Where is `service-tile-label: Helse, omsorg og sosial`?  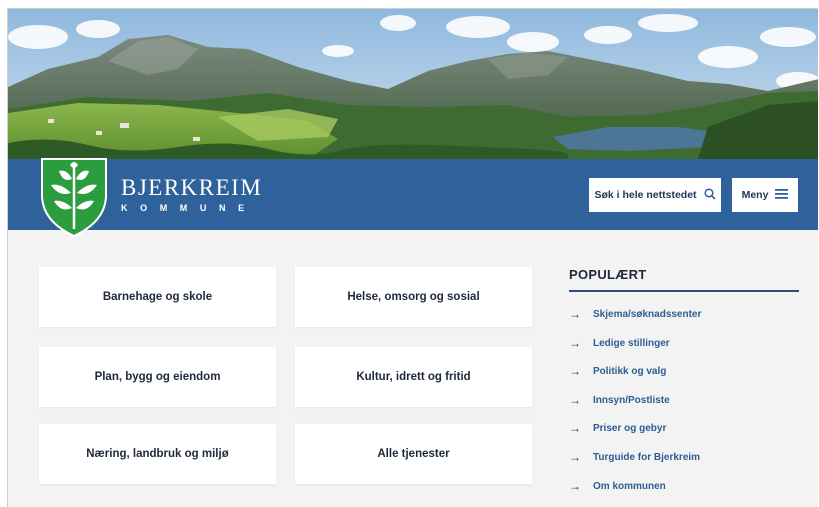
service-tile-label: Helse, omsorg og sosial is located at coordinates (413, 297).